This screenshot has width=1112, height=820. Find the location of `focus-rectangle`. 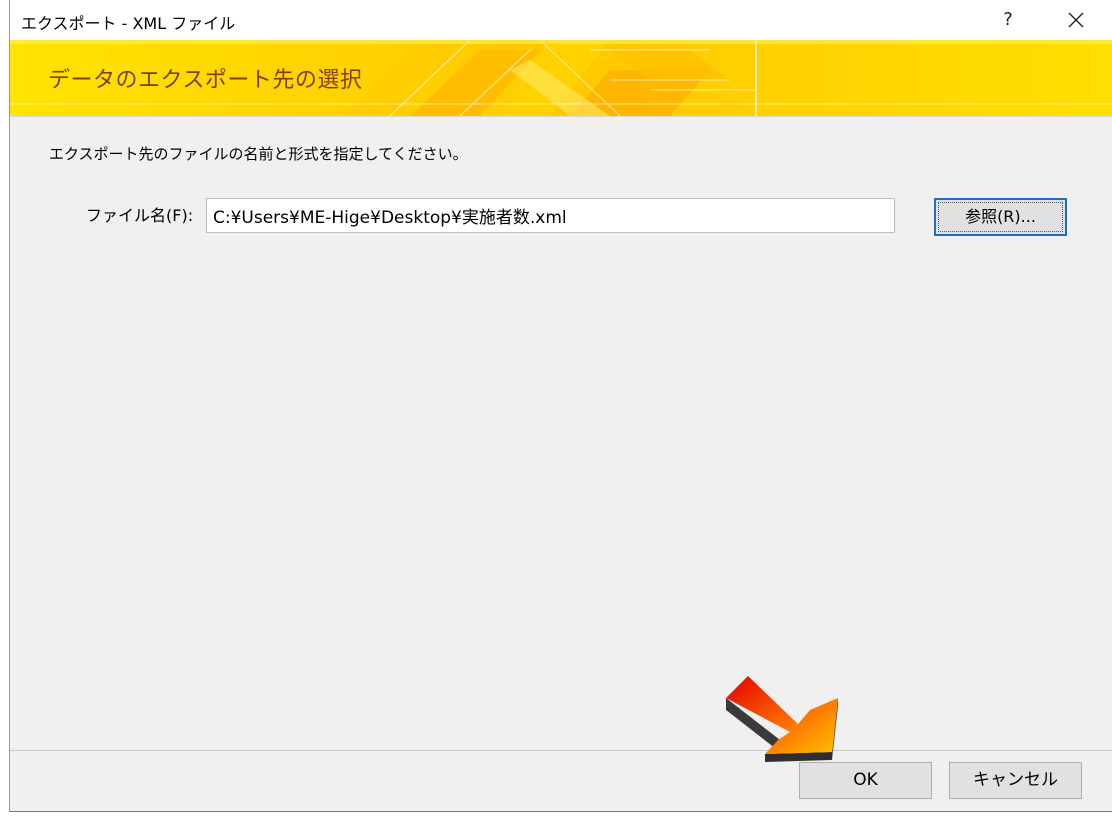

focus-rectangle is located at coordinates (1000, 217).